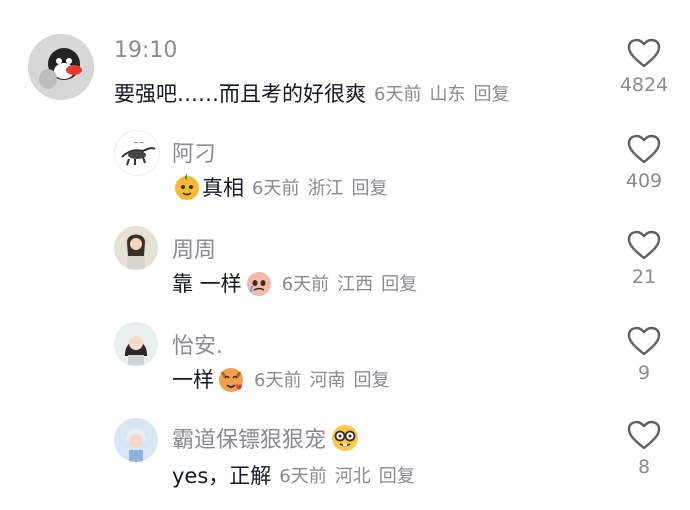  Describe the element at coordinates (231, 379) in the screenshot. I see `tiger-heart-emoji` at that location.